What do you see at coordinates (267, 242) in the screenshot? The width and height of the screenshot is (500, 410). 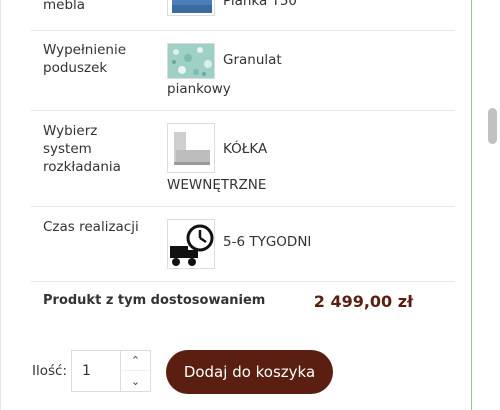 I see `option-value: 5-6 TYGODNI` at bounding box center [267, 242].